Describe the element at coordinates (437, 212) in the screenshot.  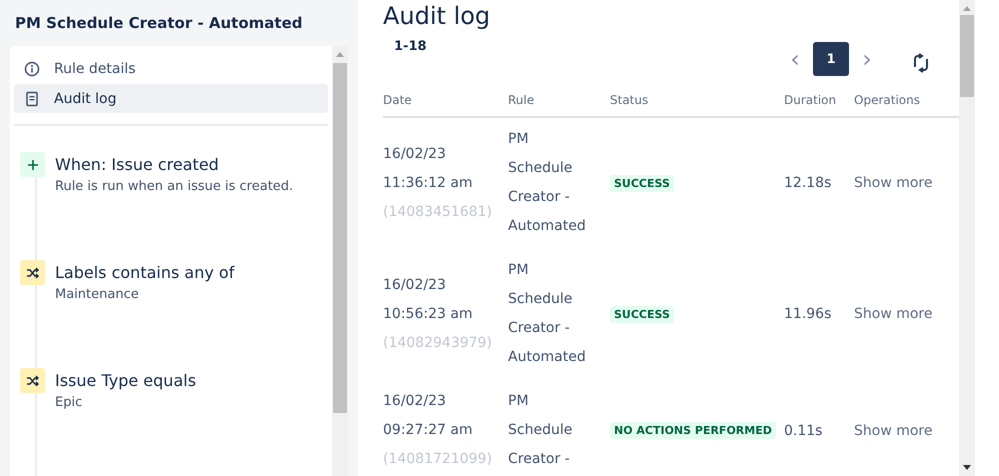
I see `audit-id-text: (14083451681)` at that location.